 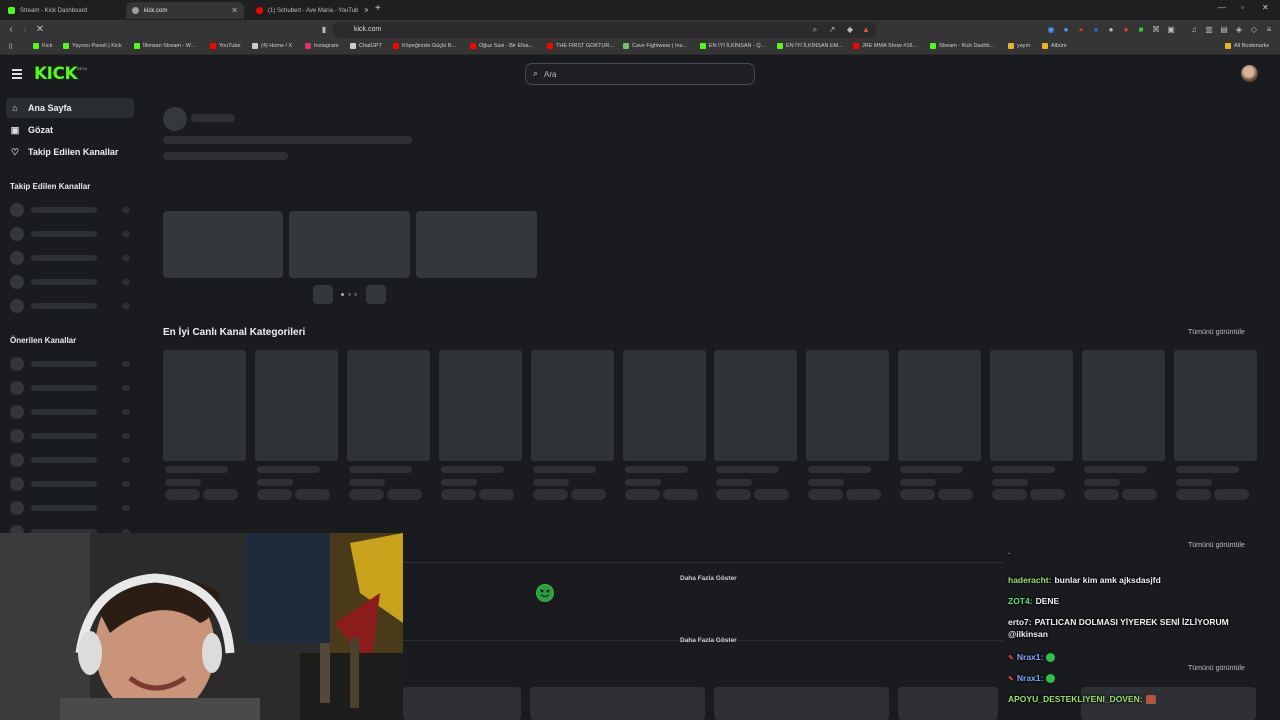 What do you see at coordinates (1141, 30) in the screenshot?
I see `extension-icon: ■` at bounding box center [1141, 30].